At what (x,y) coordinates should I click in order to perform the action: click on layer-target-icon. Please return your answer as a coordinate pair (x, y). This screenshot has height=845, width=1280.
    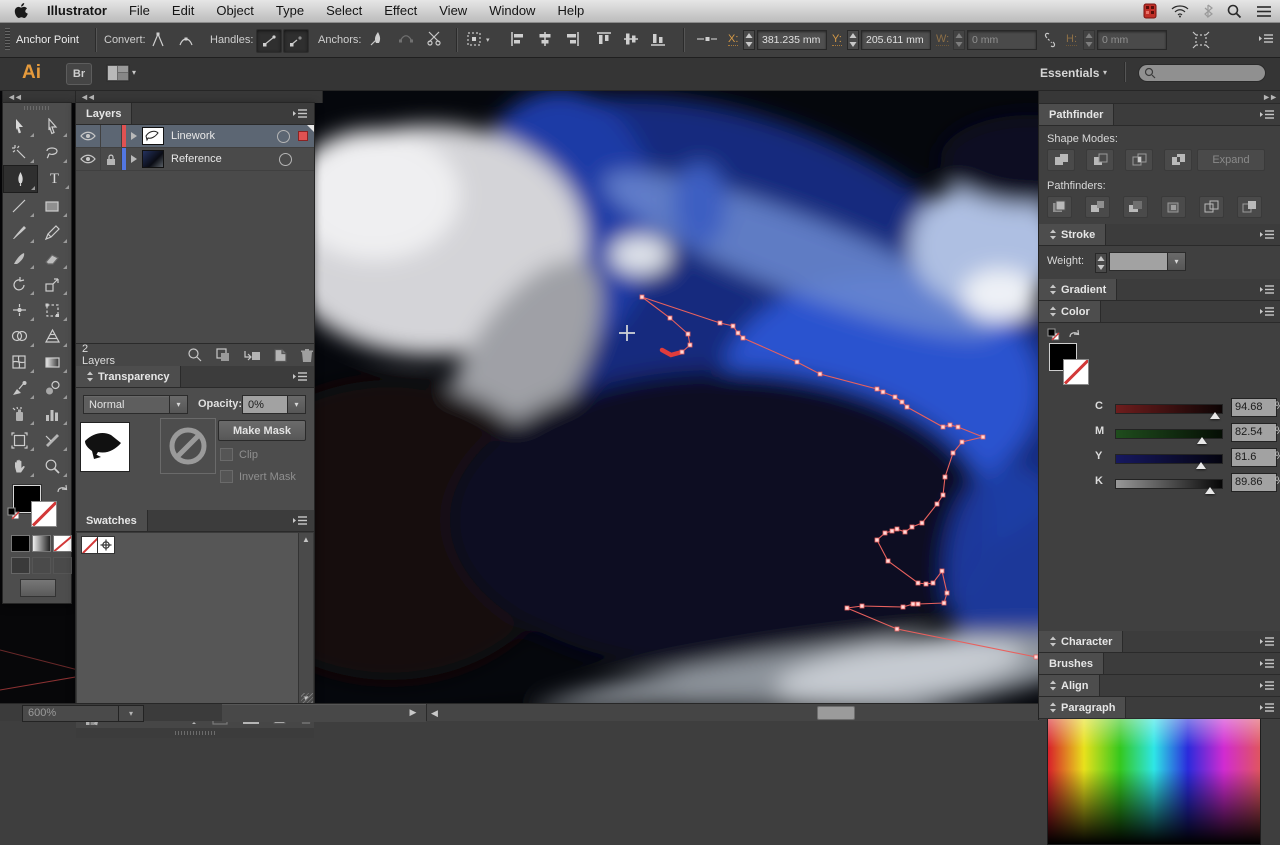
    Looking at the image, I should click on (285, 159).